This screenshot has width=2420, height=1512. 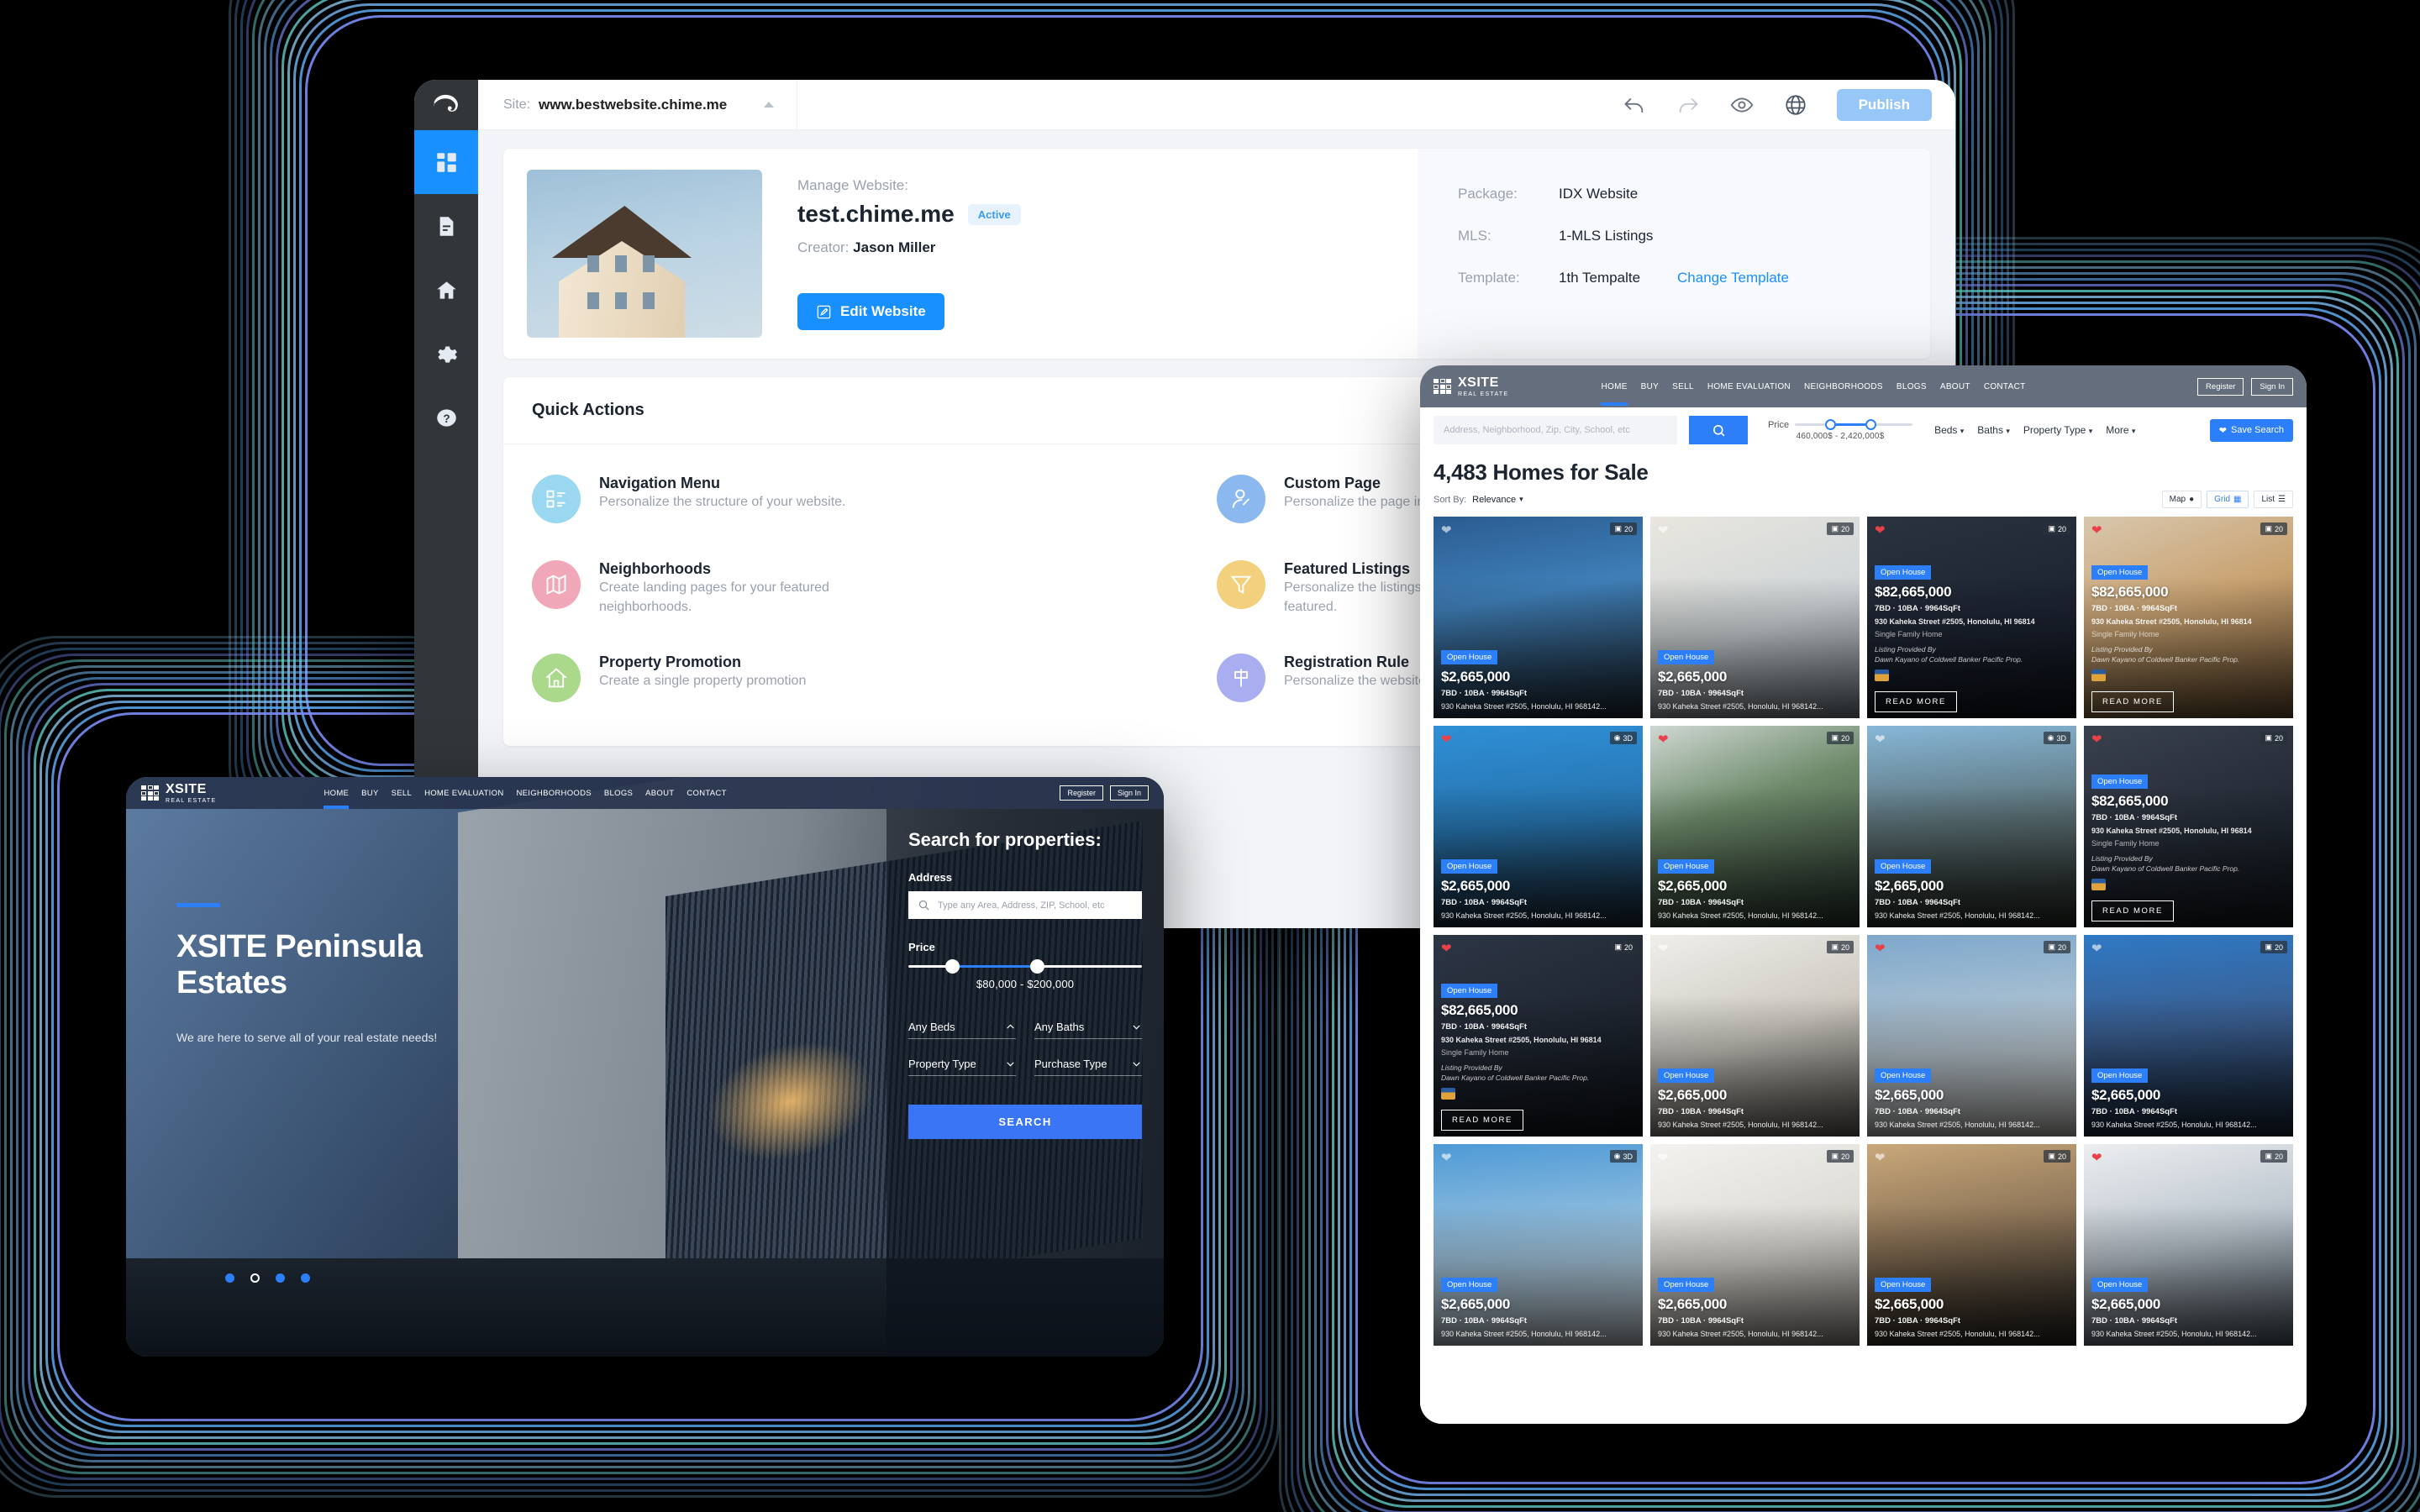 I want to click on select-property-type: Property Type, so click(x=962, y=1065).